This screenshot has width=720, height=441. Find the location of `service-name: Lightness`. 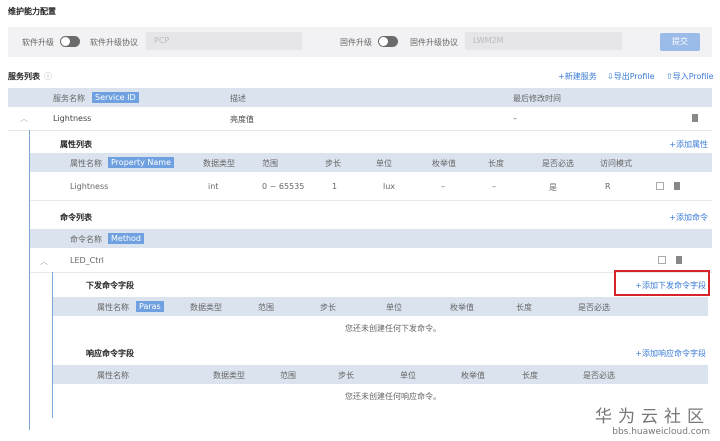

service-name: Lightness is located at coordinates (72, 118).